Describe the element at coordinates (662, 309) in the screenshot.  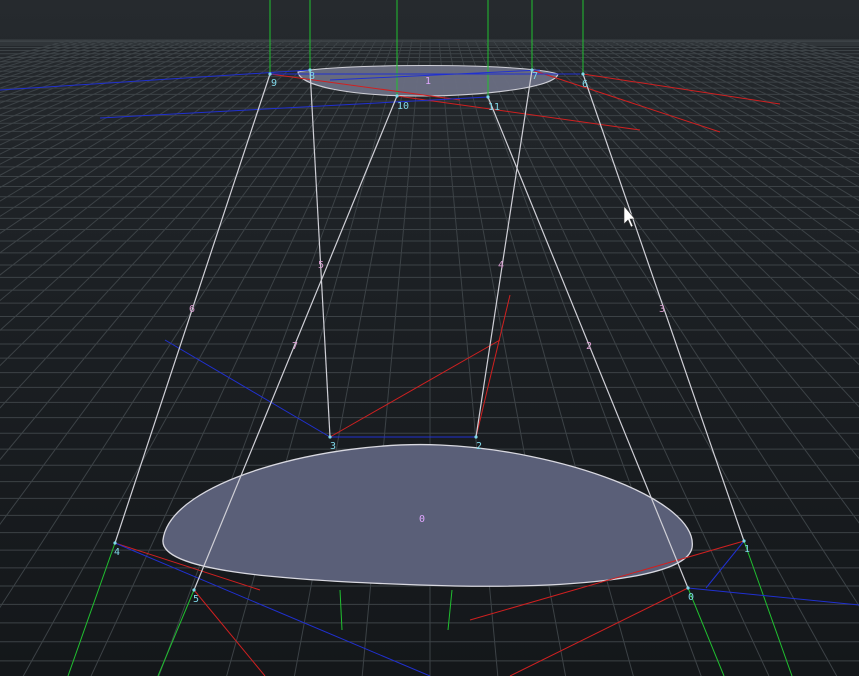
I see `edge-label: 3` at that location.